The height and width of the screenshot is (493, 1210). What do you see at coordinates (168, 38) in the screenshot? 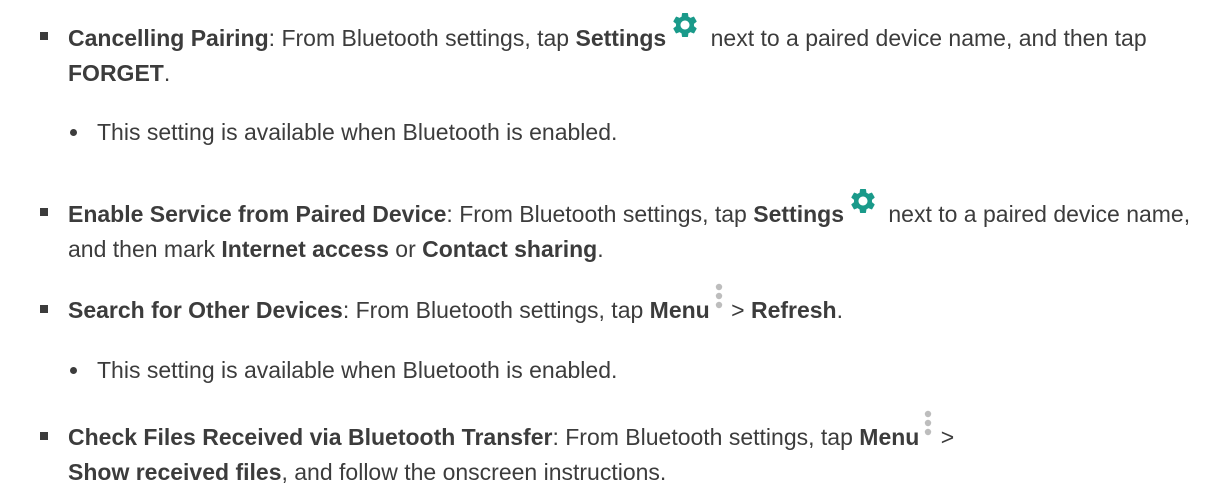
I see `item-title: Cancelling Pairing` at bounding box center [168, 38].